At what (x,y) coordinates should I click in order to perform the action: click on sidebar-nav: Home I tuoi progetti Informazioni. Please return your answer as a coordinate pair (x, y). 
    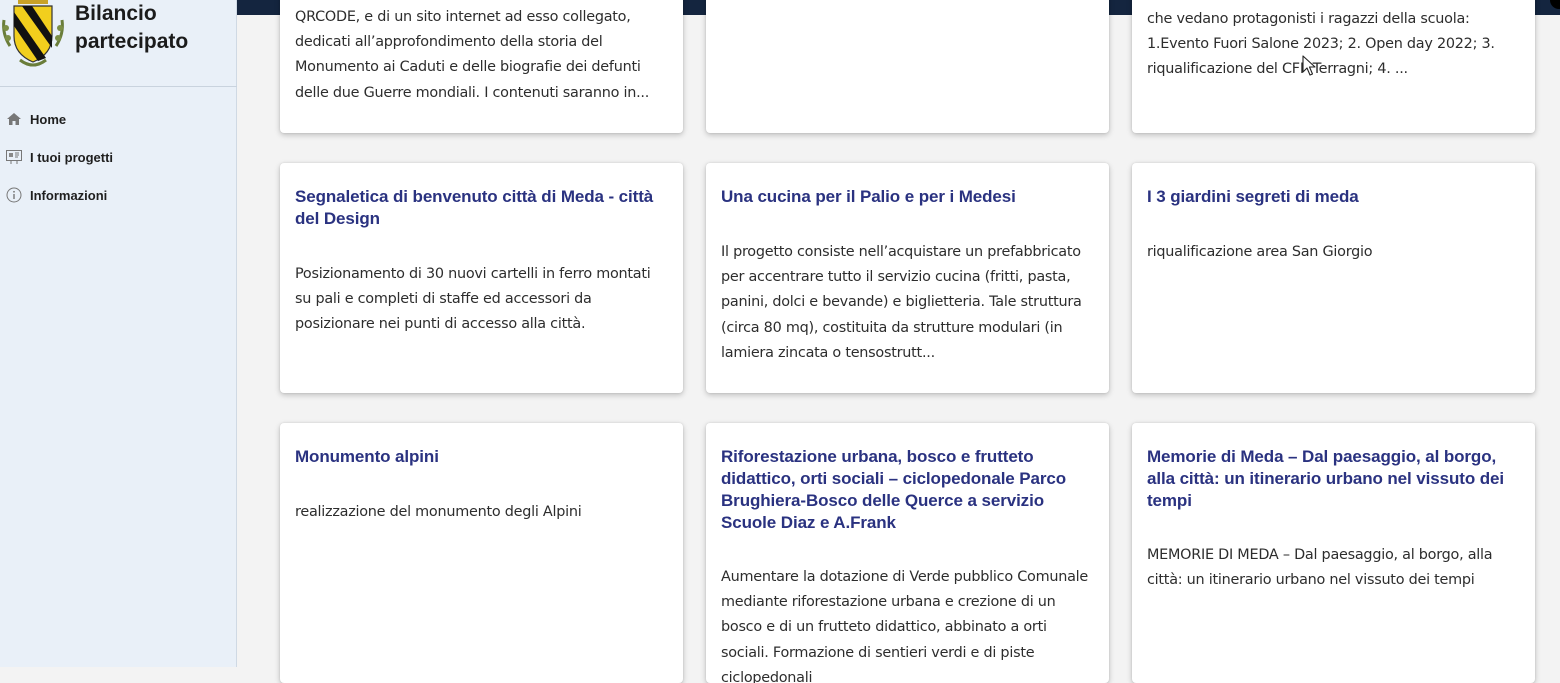
    Looking at the image, I should click on (118, 157).